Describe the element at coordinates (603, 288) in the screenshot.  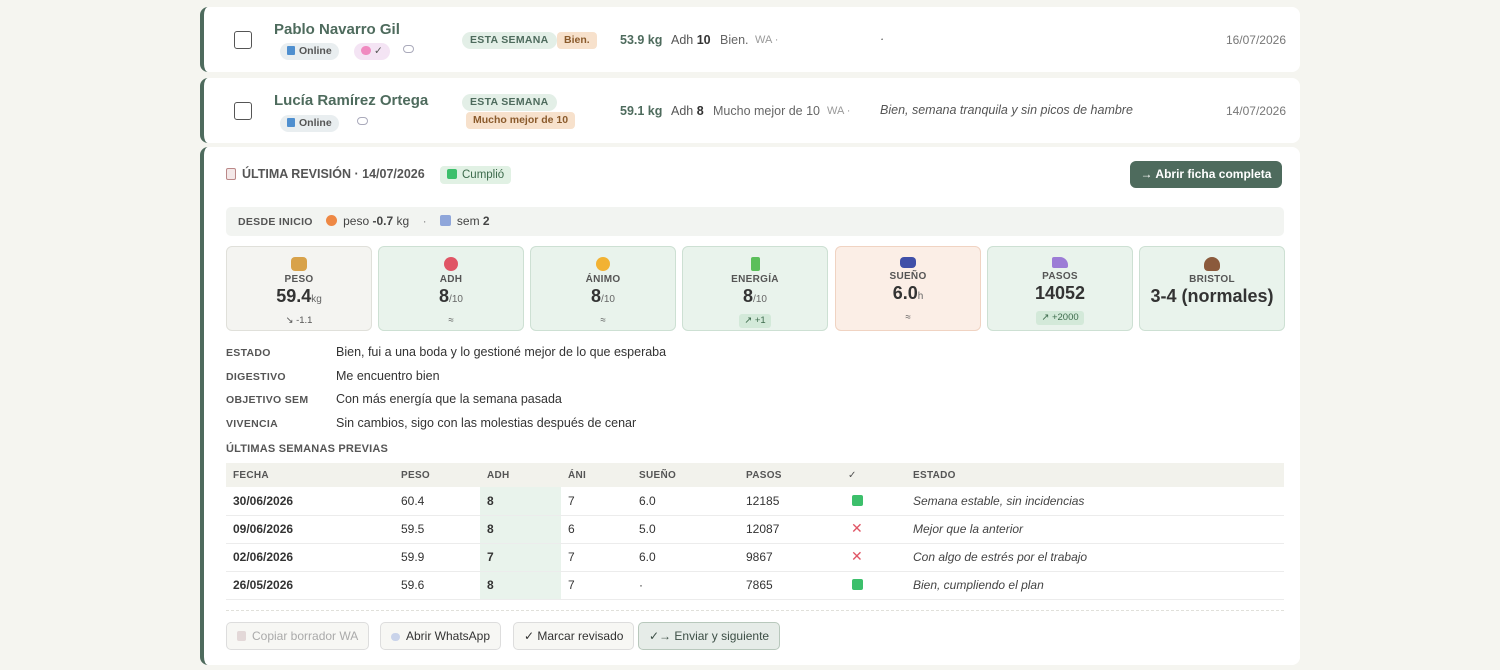
I see `metric-card-animo: ÁNIMO 8/10 ≈` at that location.